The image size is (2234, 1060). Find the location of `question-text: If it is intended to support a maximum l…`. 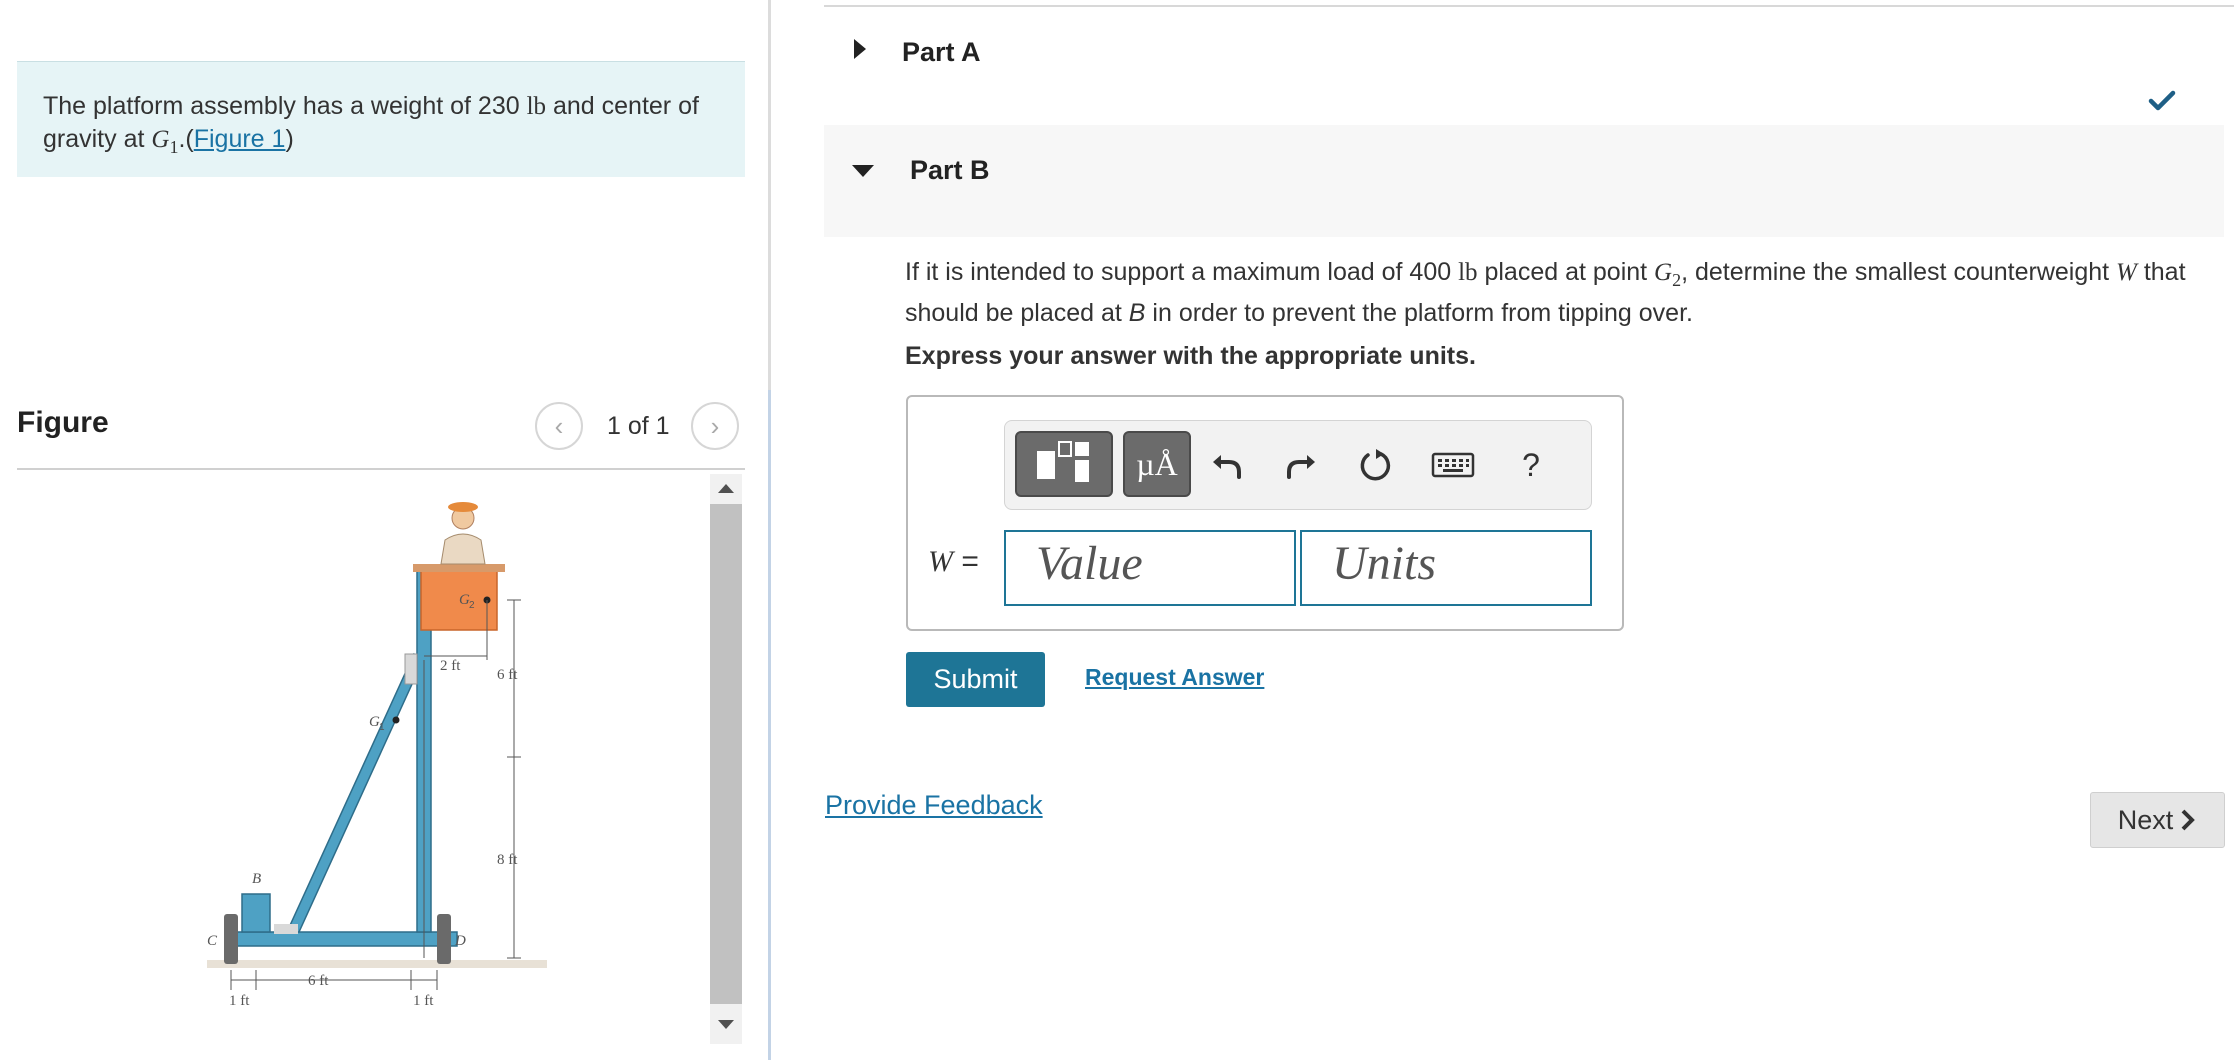

question-text: If it is intended to support a maximum l… is located at coordinates (1182, 272).